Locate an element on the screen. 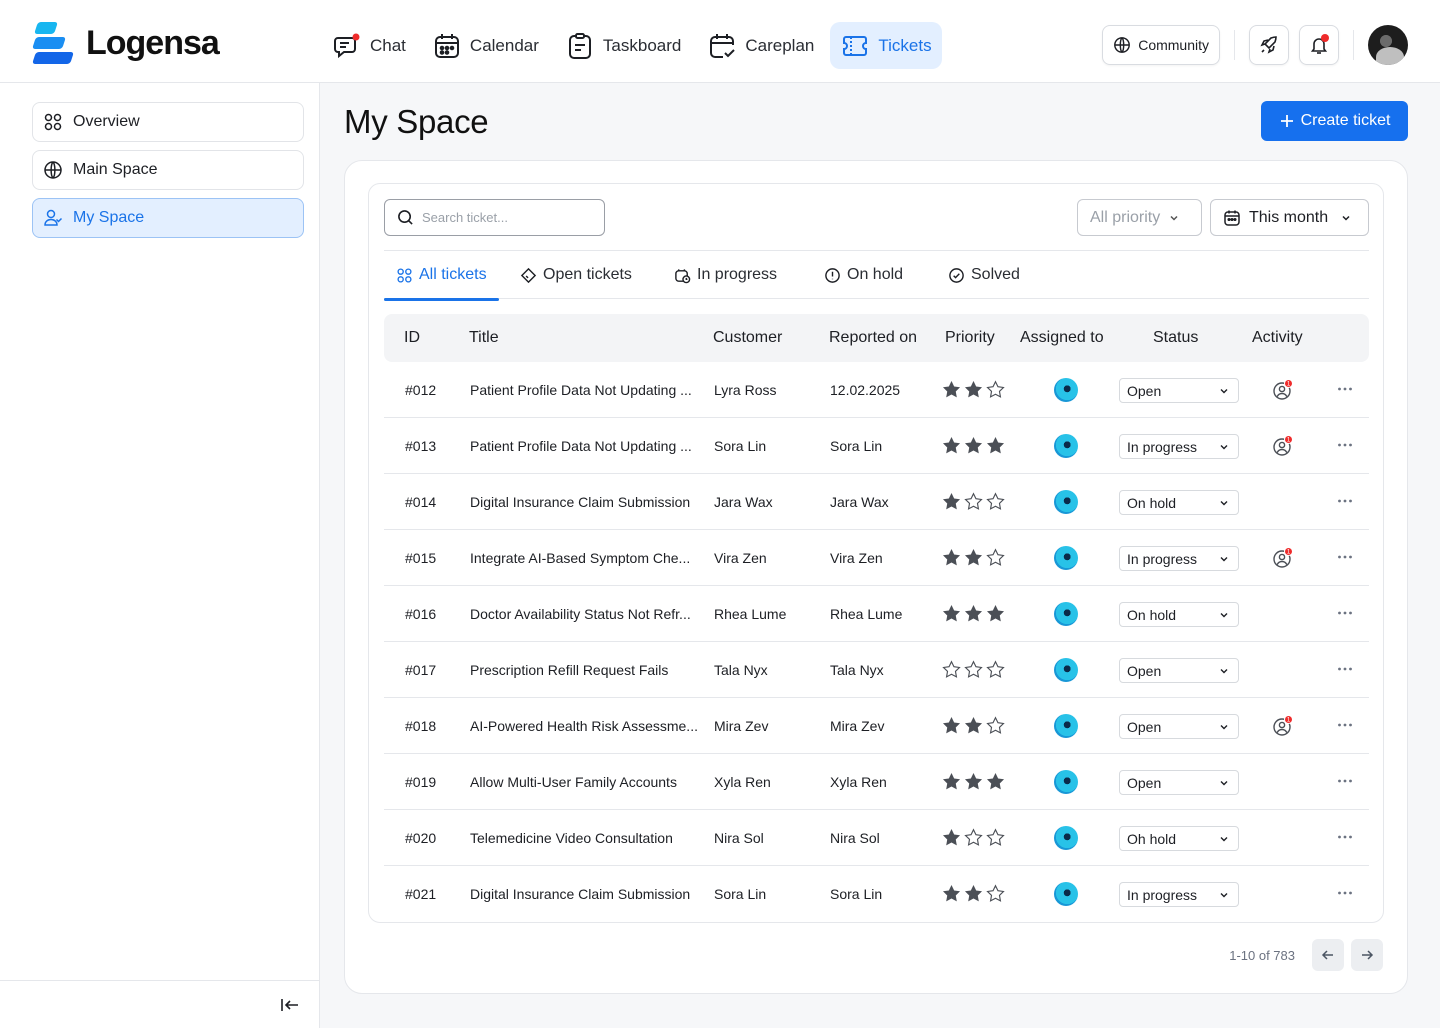  next-page-button is located at coordinates (1367, 955).